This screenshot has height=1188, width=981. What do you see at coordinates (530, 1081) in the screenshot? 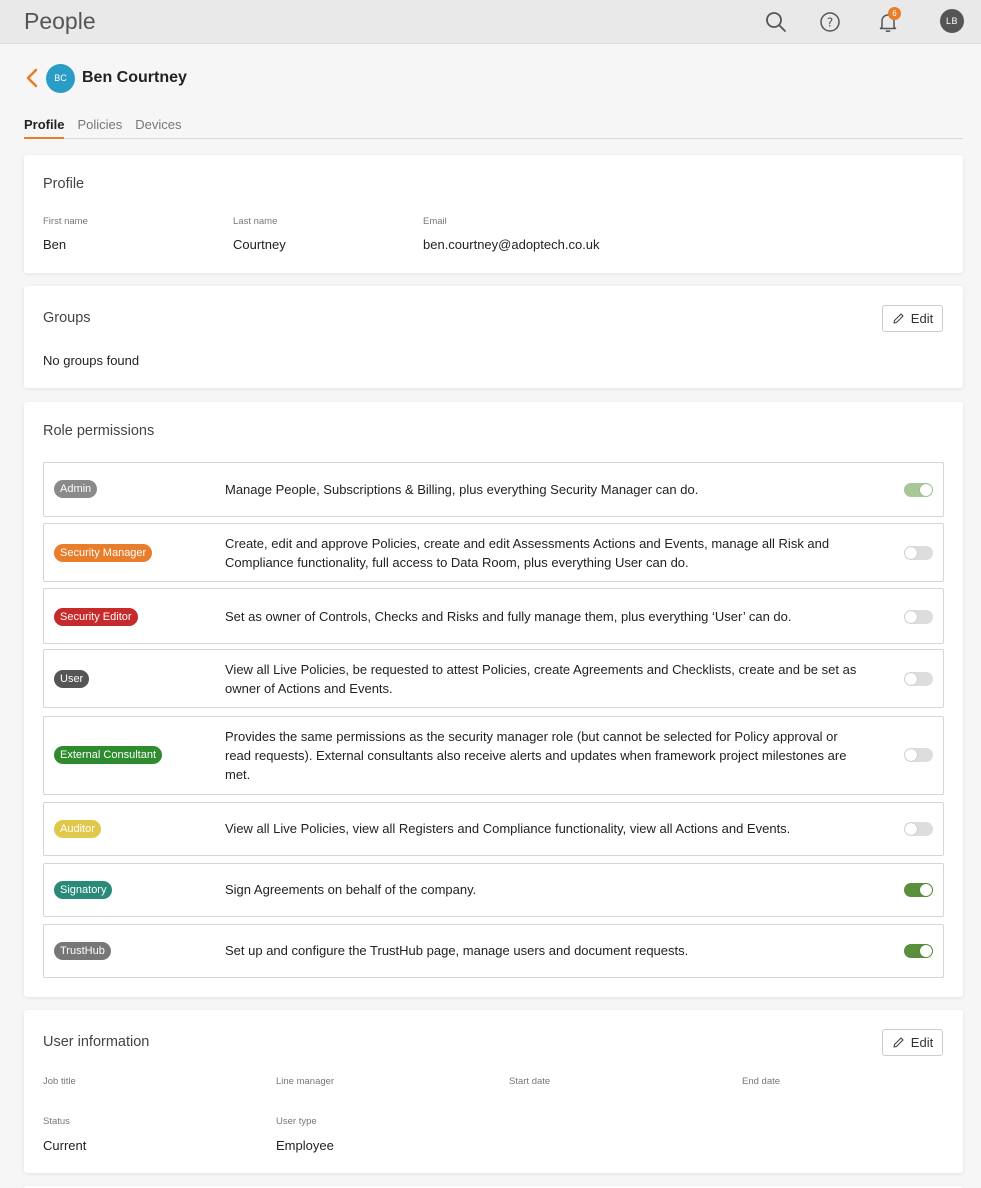
I see `start-date-label: Start date` at bounding box center [530, 1081].